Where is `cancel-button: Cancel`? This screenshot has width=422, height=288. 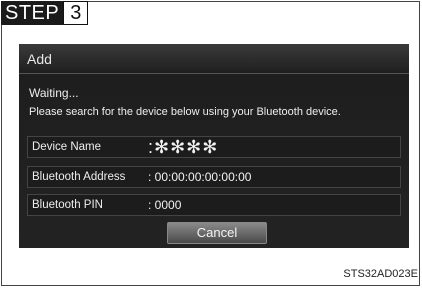
cancel-button: Cancel is located at coordinates (217, 233).